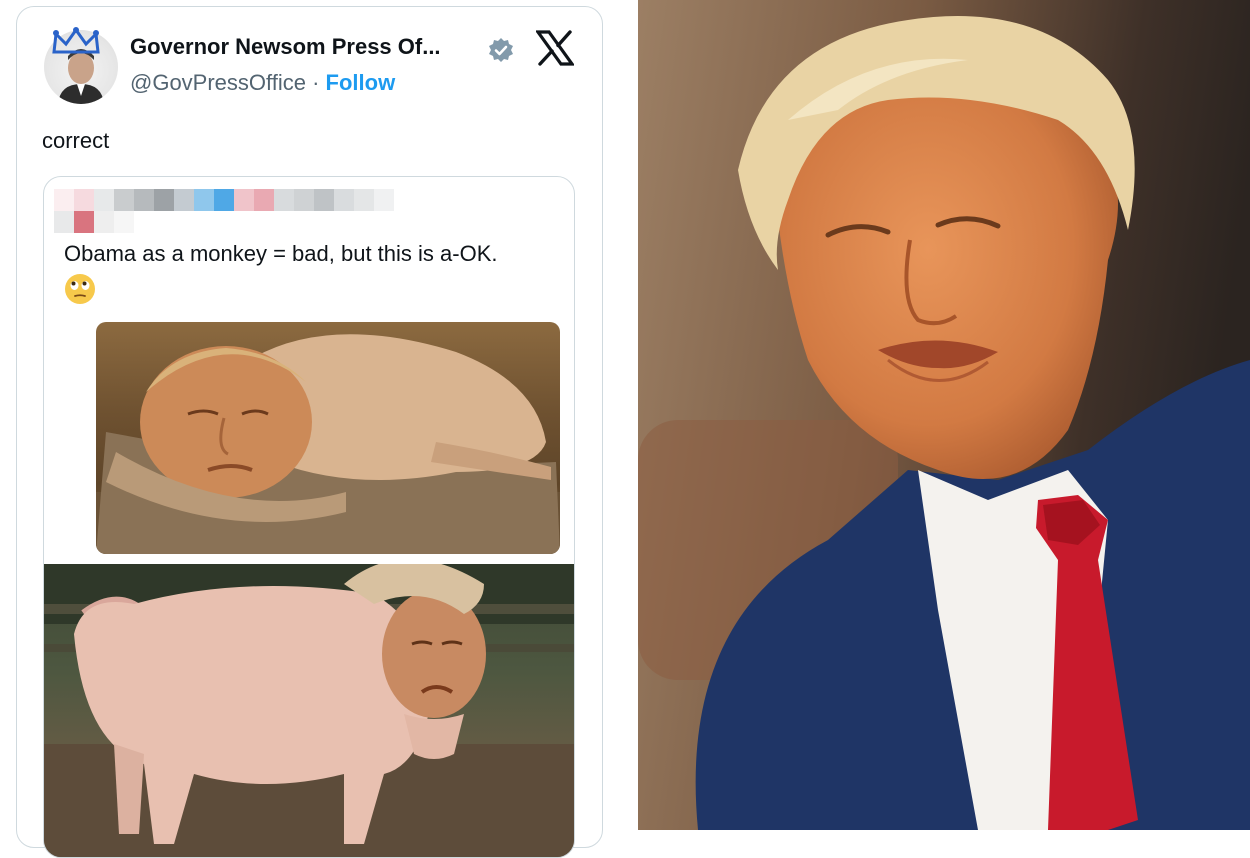 The height and width of the screenshot is (858, 1250). What do you see at coordinates (632, 415) in the screenshot?
I see `panel-divider` at bounding box center [632, 415].